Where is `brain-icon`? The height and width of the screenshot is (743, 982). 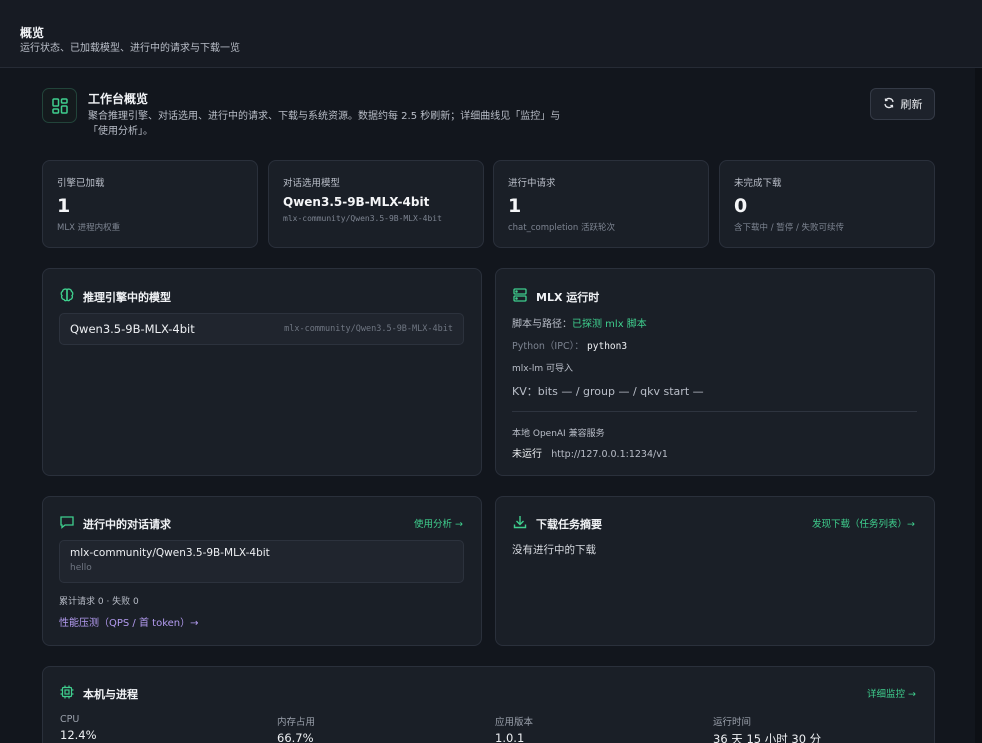
brain-icon is located at coordinates (67, 296).